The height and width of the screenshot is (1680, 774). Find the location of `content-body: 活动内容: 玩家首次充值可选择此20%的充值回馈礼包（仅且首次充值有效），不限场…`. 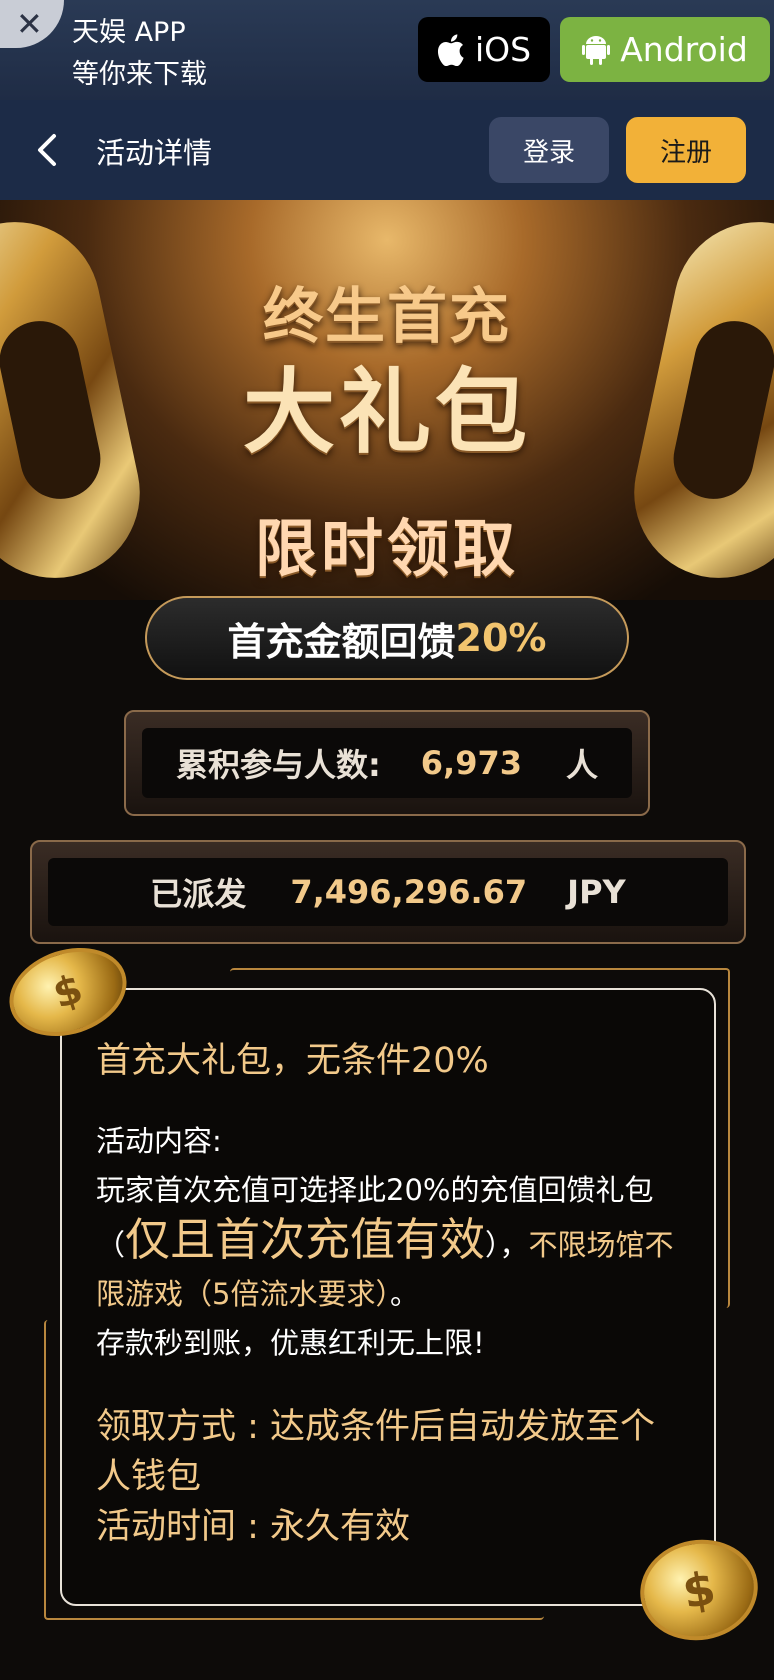

content-body: 活动内容: 玩家首次充值可选择此20%的充值回馈礼包（仅且首次充值有效），不限场… is located at coordinates (390, 1242).